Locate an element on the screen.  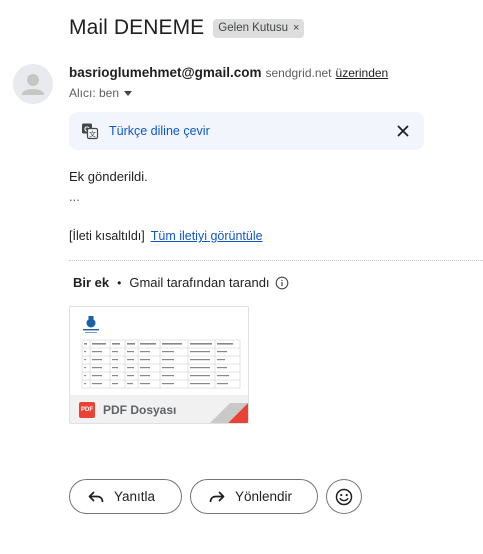
clipped-notice-row: [İleti kısaltıldı] Tüm iletiyi görüntüle is located at coordinates (166, 236).